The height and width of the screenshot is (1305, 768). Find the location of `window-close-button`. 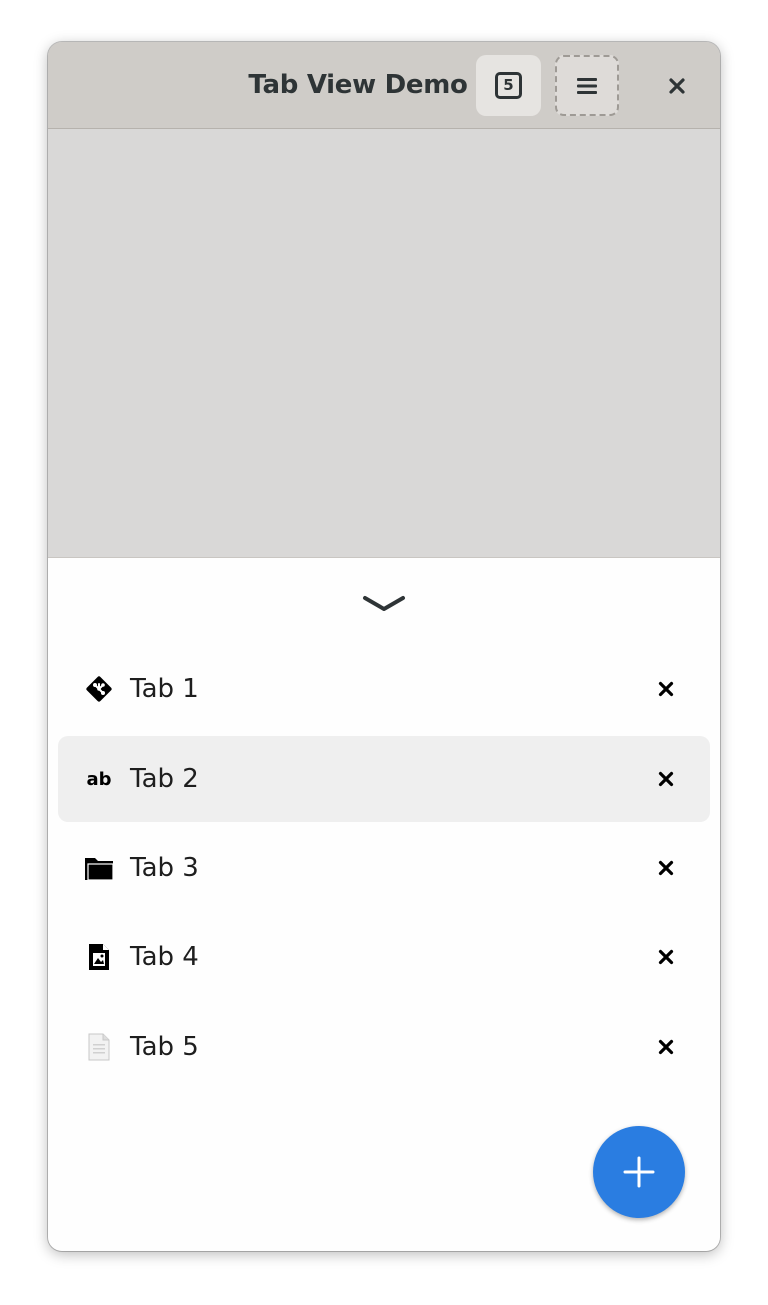

window-close-button is located at coordinates (677, 85).